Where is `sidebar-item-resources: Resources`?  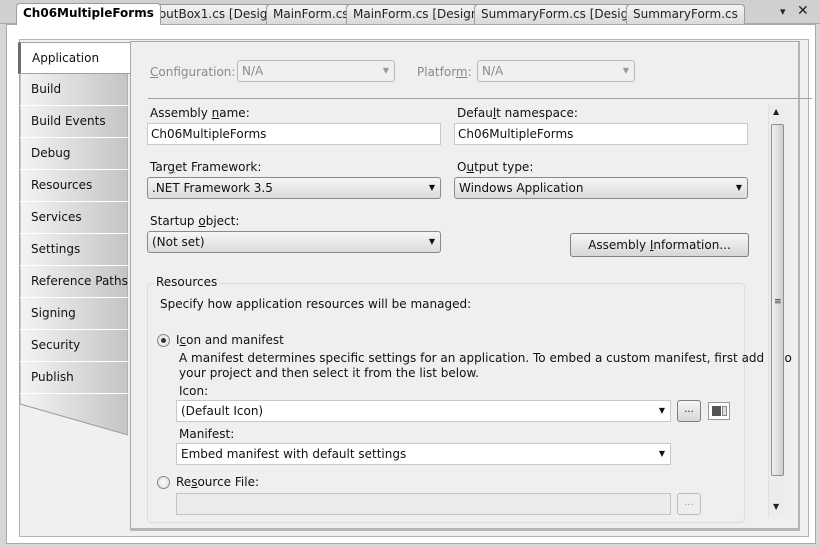 sidebar-item-resources: Resources is located at coordinates (74, 186).